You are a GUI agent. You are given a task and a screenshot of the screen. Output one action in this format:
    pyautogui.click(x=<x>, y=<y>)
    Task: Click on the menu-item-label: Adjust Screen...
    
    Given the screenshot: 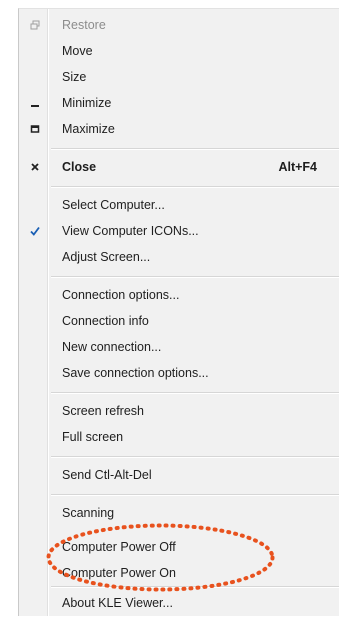 What is the action you would take?
    pyautogui.click(x=106, y=257)
    